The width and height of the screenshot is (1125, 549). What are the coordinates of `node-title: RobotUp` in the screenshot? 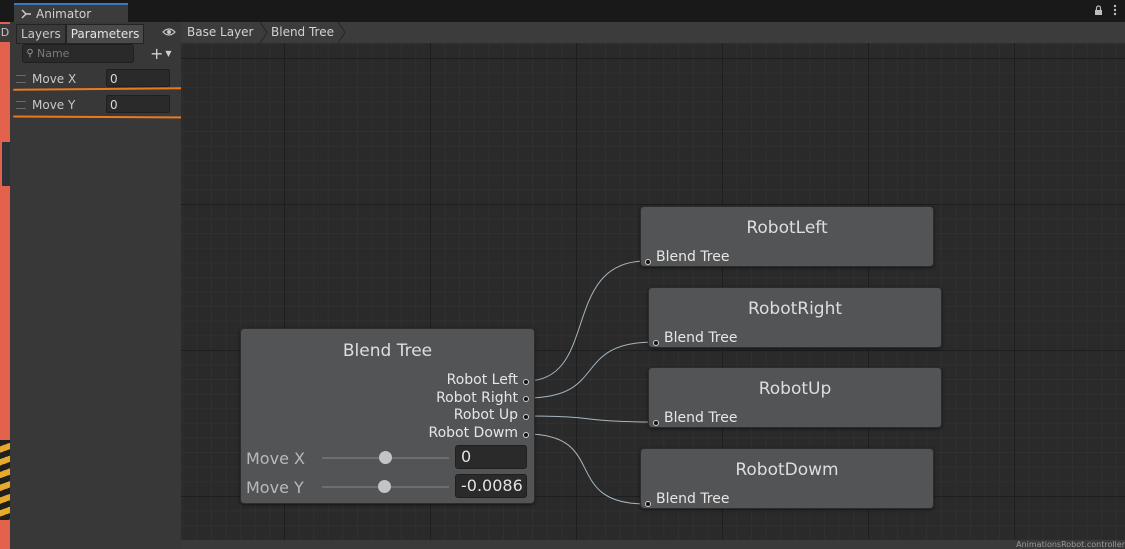 It's located at (795, 389).